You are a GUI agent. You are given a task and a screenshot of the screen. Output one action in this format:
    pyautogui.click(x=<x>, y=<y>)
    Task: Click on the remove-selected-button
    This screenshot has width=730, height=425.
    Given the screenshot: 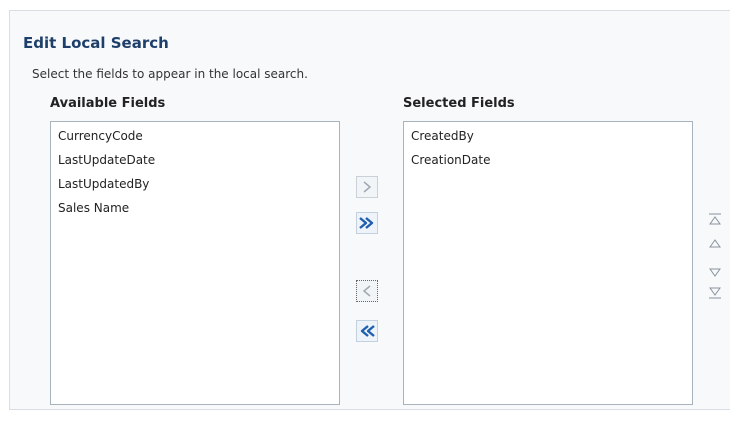 What is the action you would take?
    pyautogui.click(x=367, y=291)
    